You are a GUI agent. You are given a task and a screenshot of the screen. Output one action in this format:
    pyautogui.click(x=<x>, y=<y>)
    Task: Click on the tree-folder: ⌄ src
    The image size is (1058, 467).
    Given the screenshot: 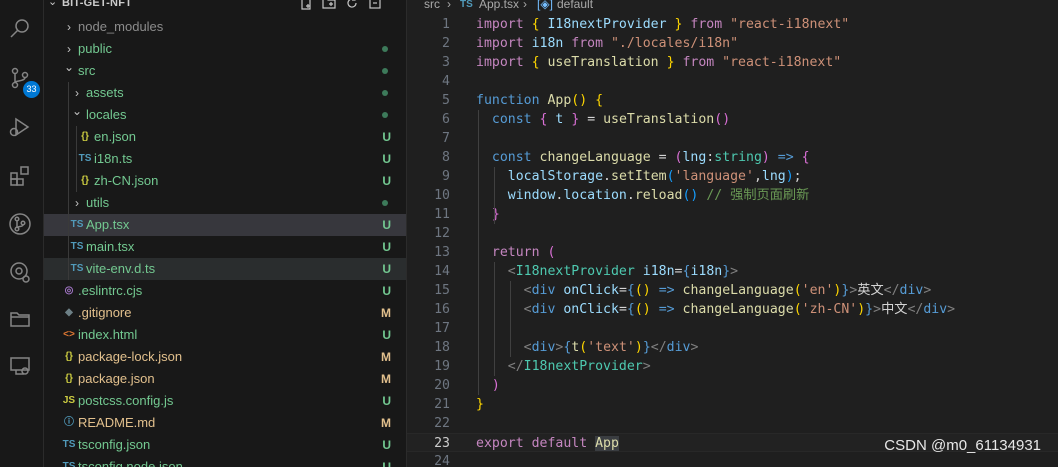 What is the action you would take?
    pyautogui.click(x=225, y=71)
    